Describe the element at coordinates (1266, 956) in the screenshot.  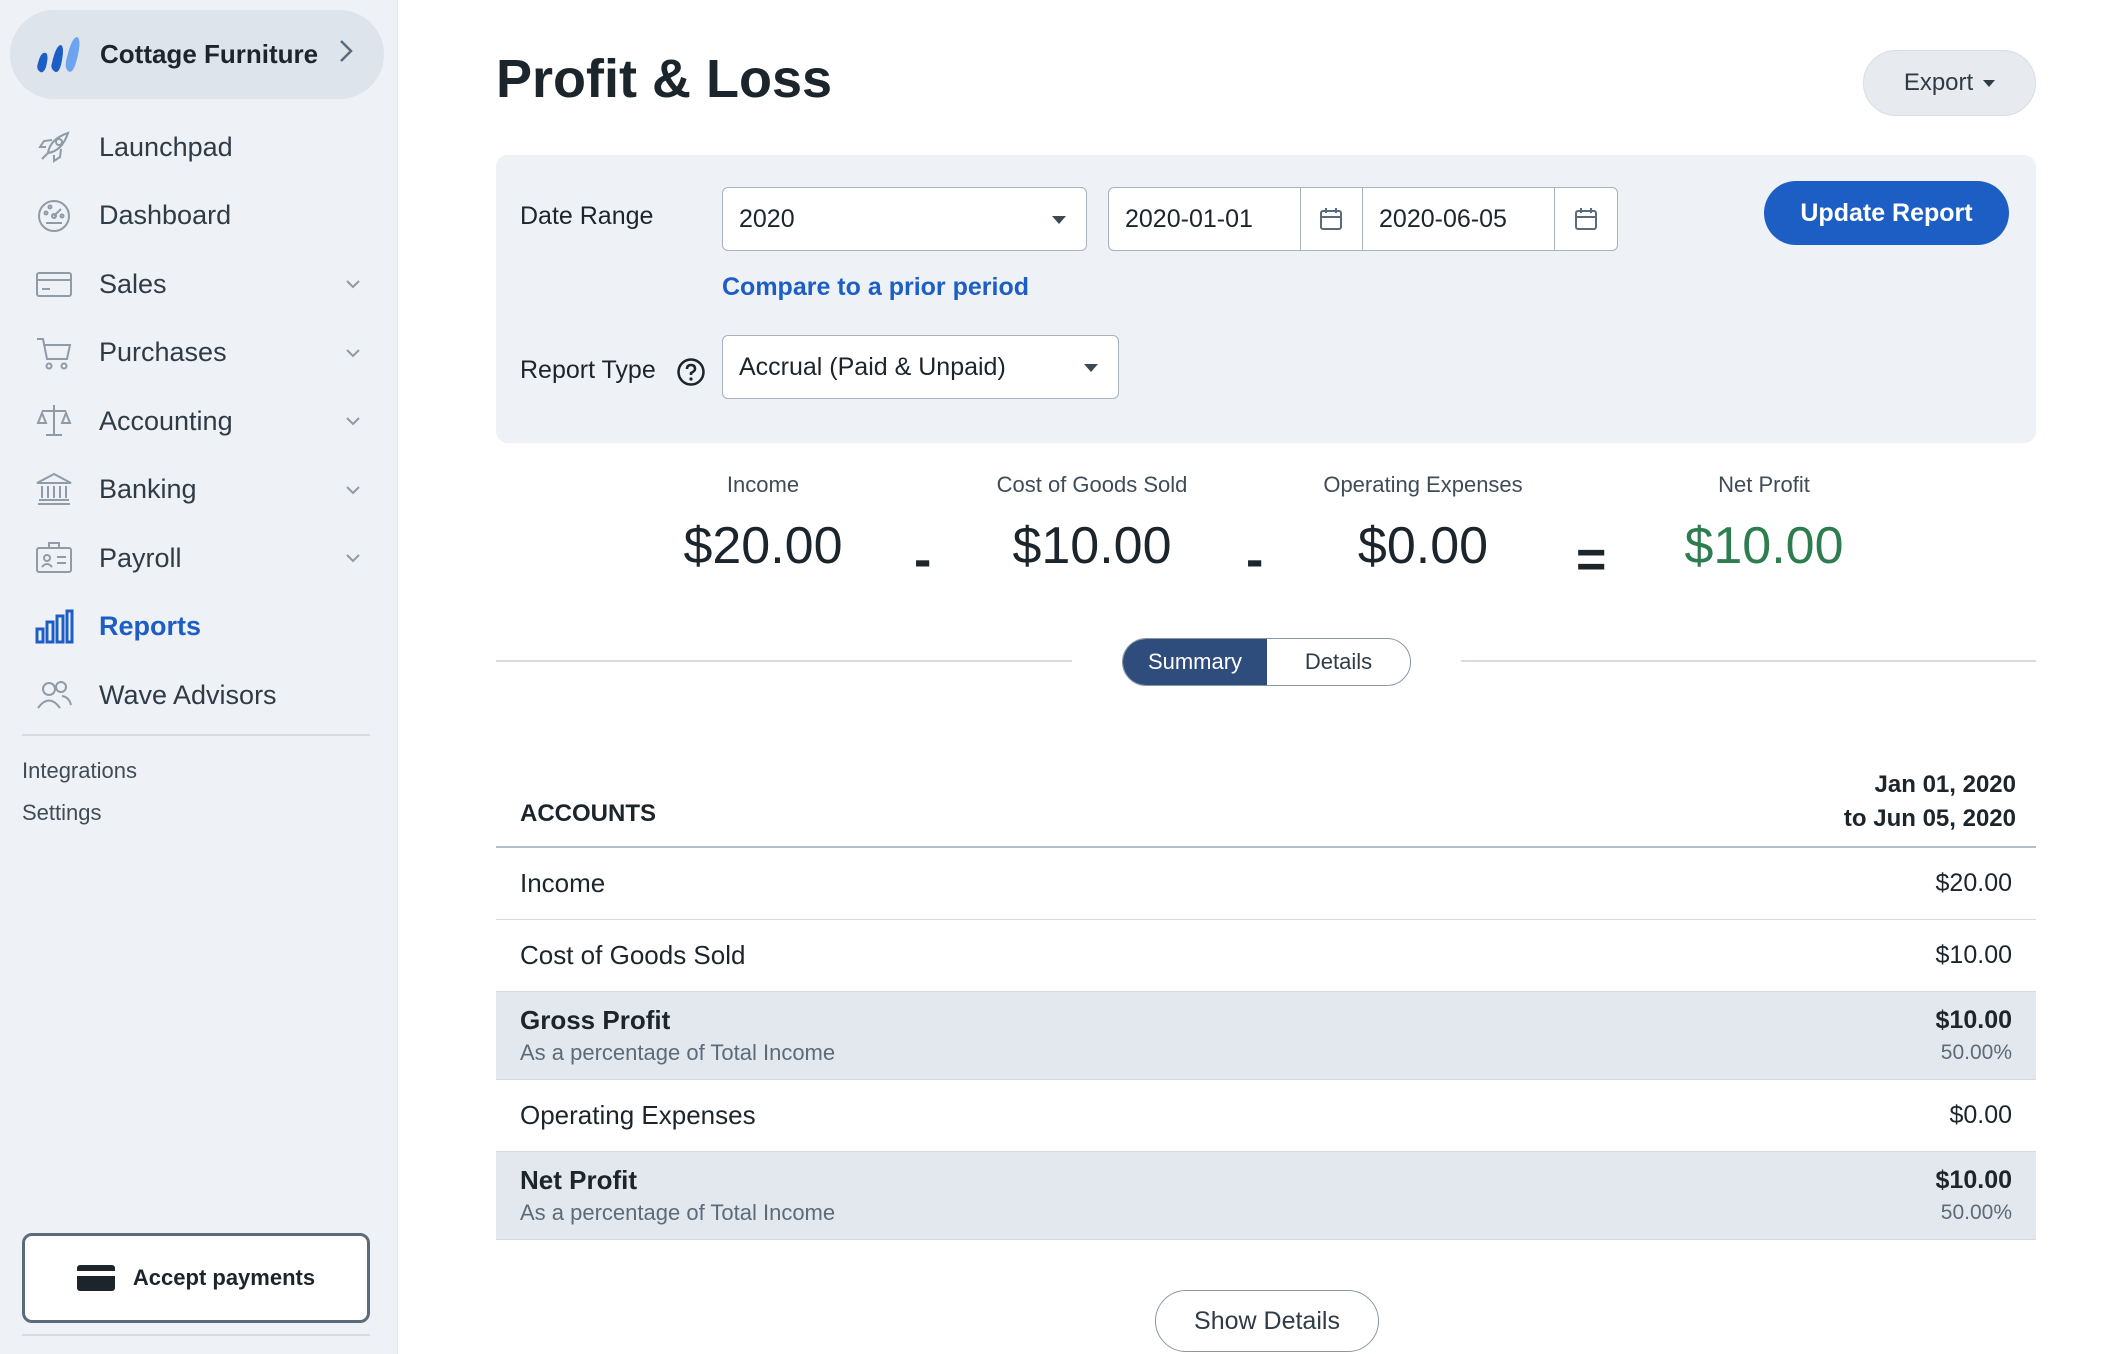
I see `table-row-cogs: Cost of Goods Sold $10.00` at that location.